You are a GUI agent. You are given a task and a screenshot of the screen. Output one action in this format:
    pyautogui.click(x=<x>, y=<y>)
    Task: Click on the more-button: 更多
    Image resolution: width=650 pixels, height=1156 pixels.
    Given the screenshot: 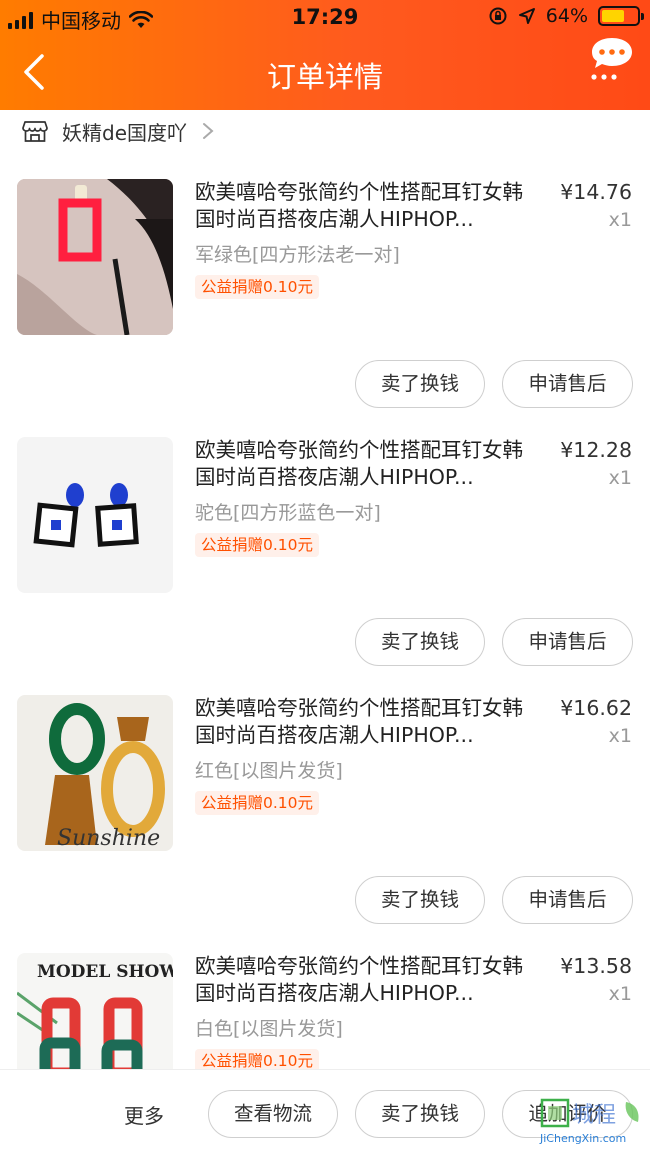 What is the action you would take?
    pyautogui.click(x=144, y=1114)
    